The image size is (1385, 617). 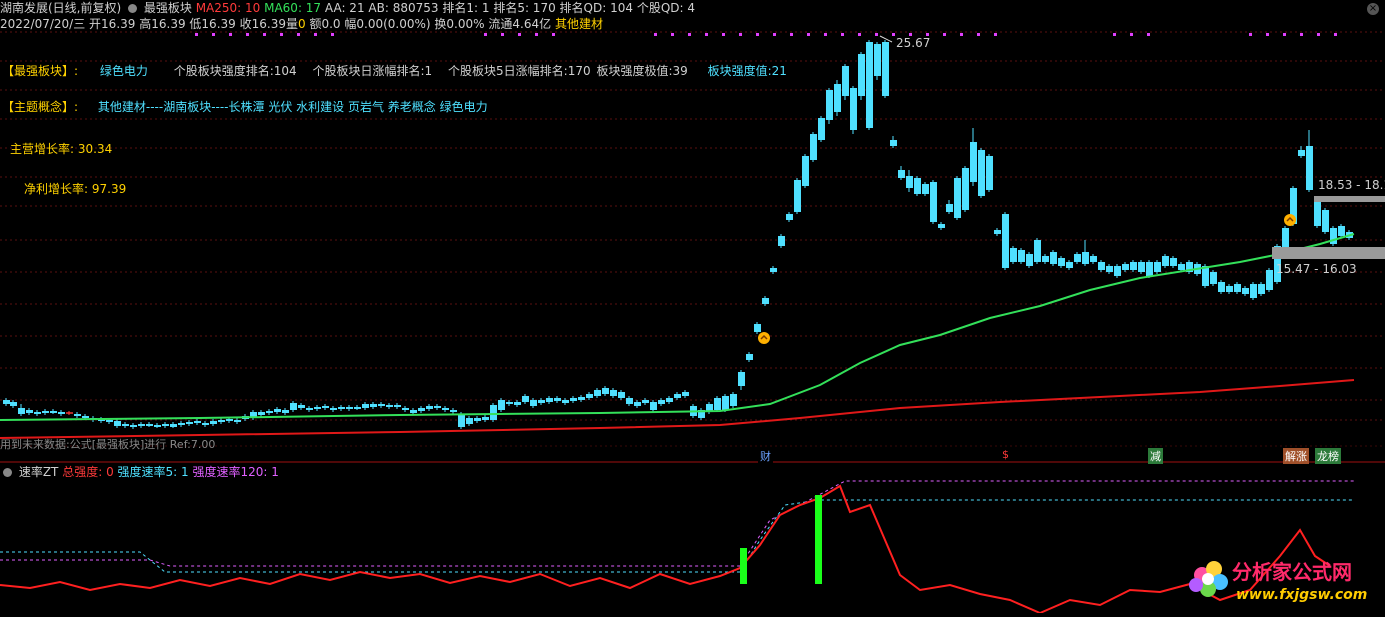 What do you see at coordinates (235, 71) in the screenshot?
I see `stock-rank: 个股板块强度排名:104` at bounding box center [235, 71].